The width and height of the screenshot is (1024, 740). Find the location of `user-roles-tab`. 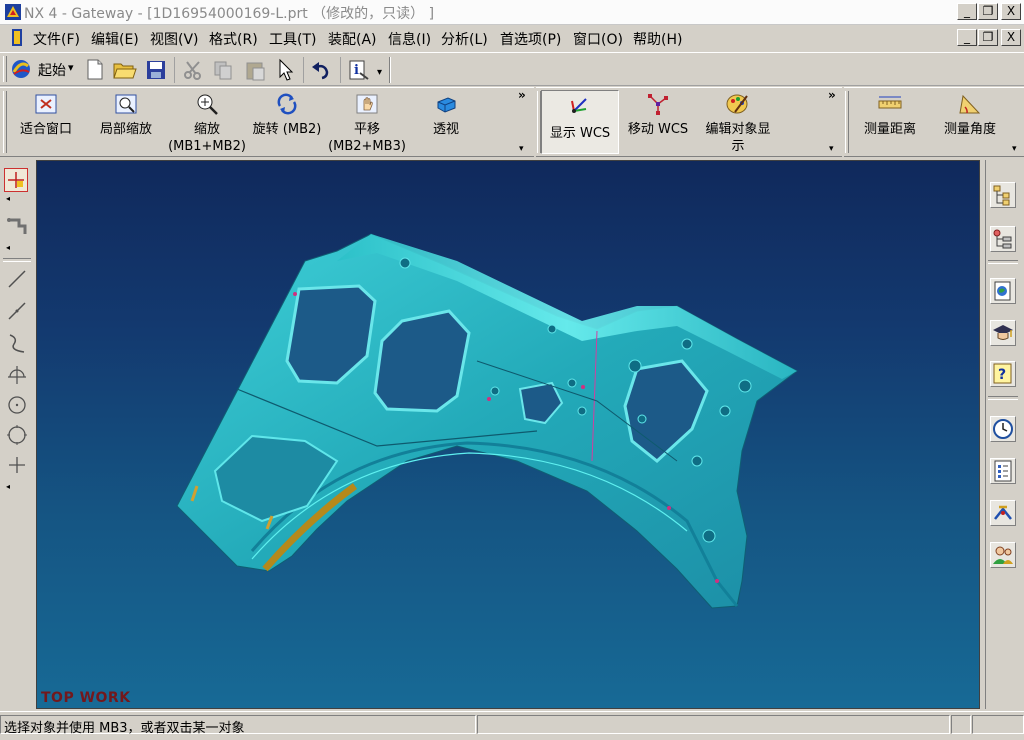

user-roles-tab is located at coordinates (1003, 555).